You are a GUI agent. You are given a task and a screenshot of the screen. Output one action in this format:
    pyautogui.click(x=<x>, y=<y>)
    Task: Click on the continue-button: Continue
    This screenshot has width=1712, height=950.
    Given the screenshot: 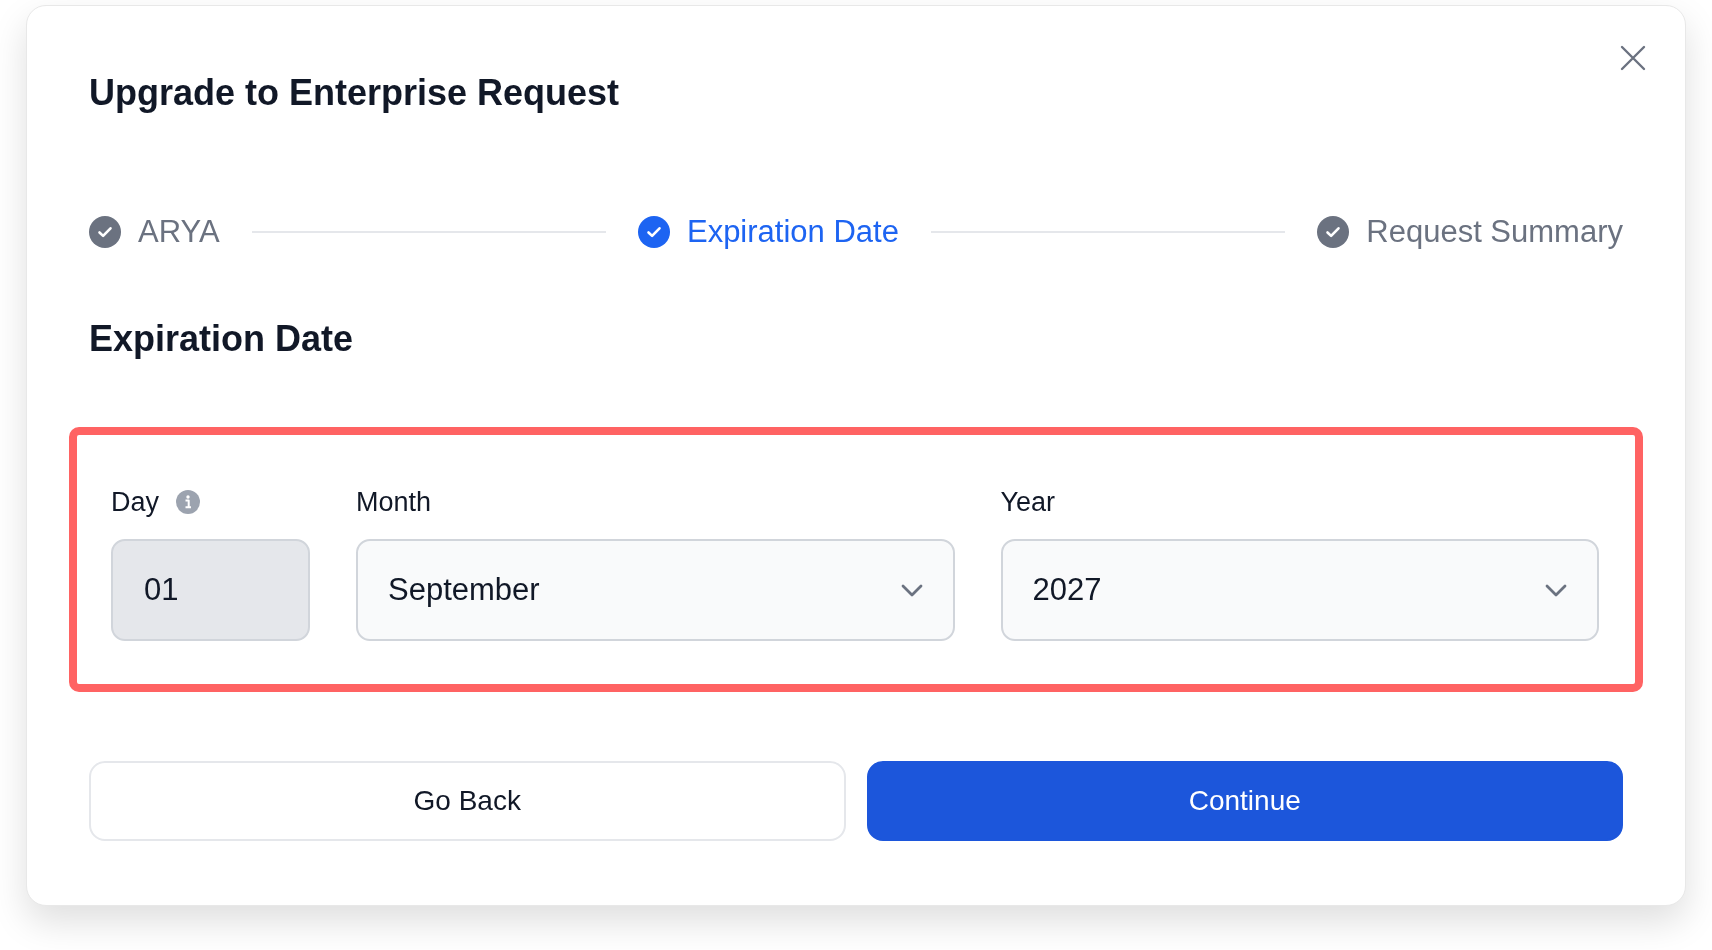 What is the action you would take?
    pyautogui.click(x=1244, y=801)
    